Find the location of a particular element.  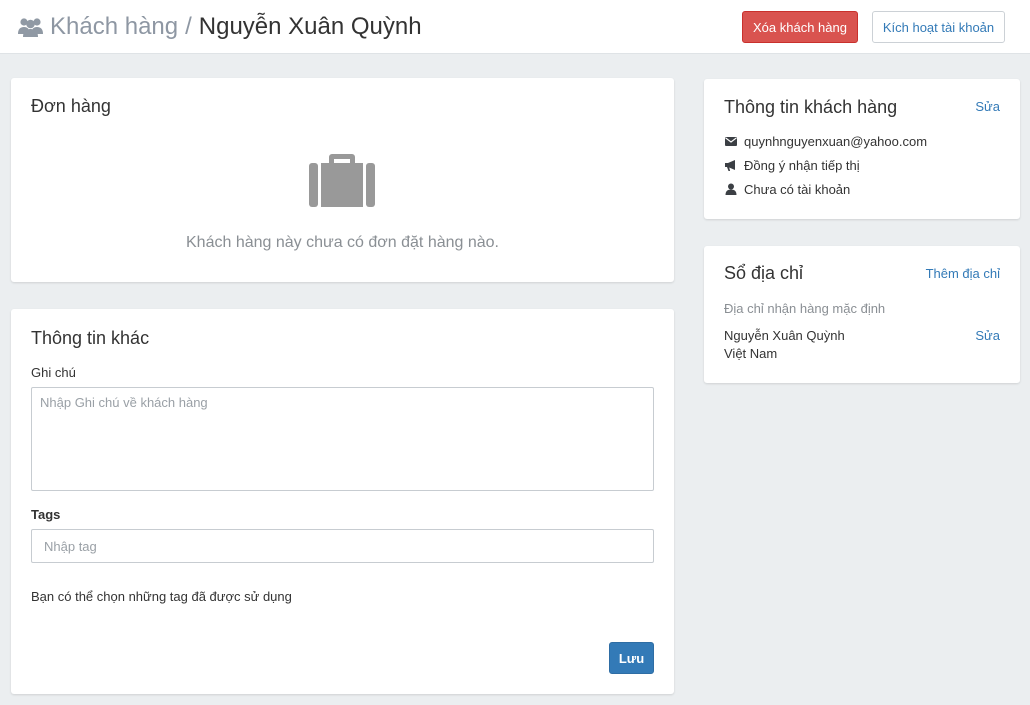

activate-account-button: Kích hoạt tài khoản is located at coordinates (938, 27).